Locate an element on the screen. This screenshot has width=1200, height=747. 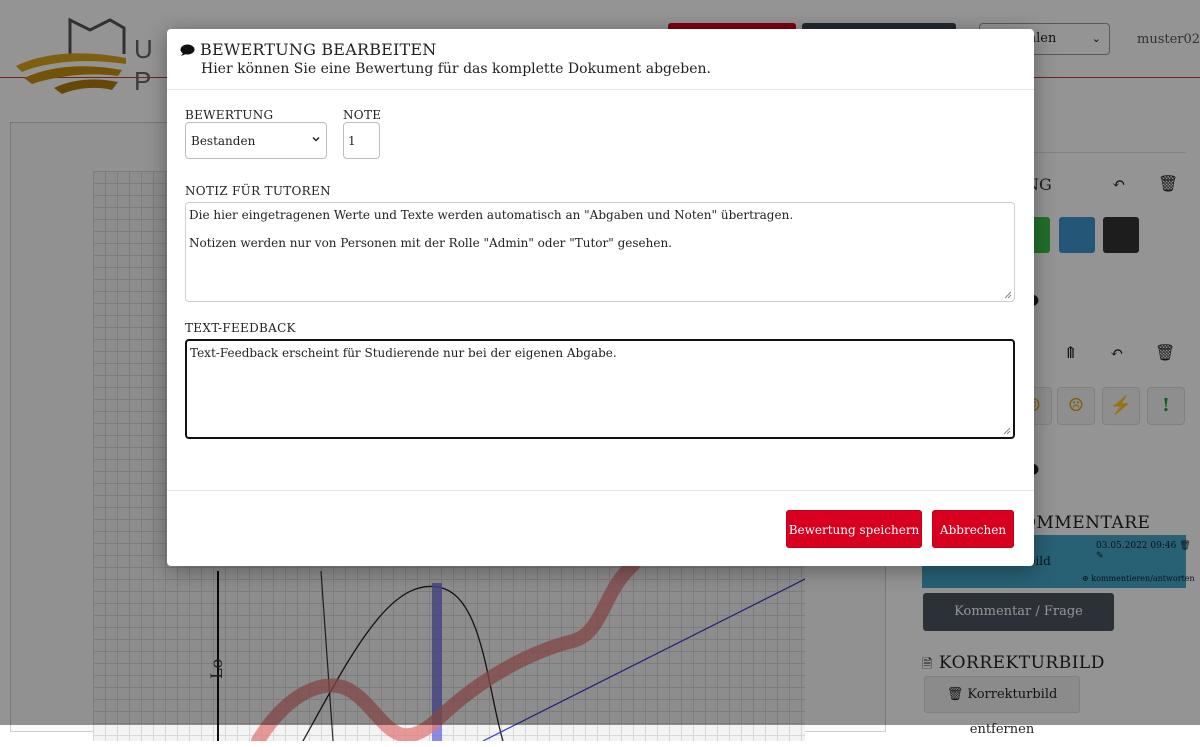
bewertung-select: Bestanden is located at coordinates (256, 140).